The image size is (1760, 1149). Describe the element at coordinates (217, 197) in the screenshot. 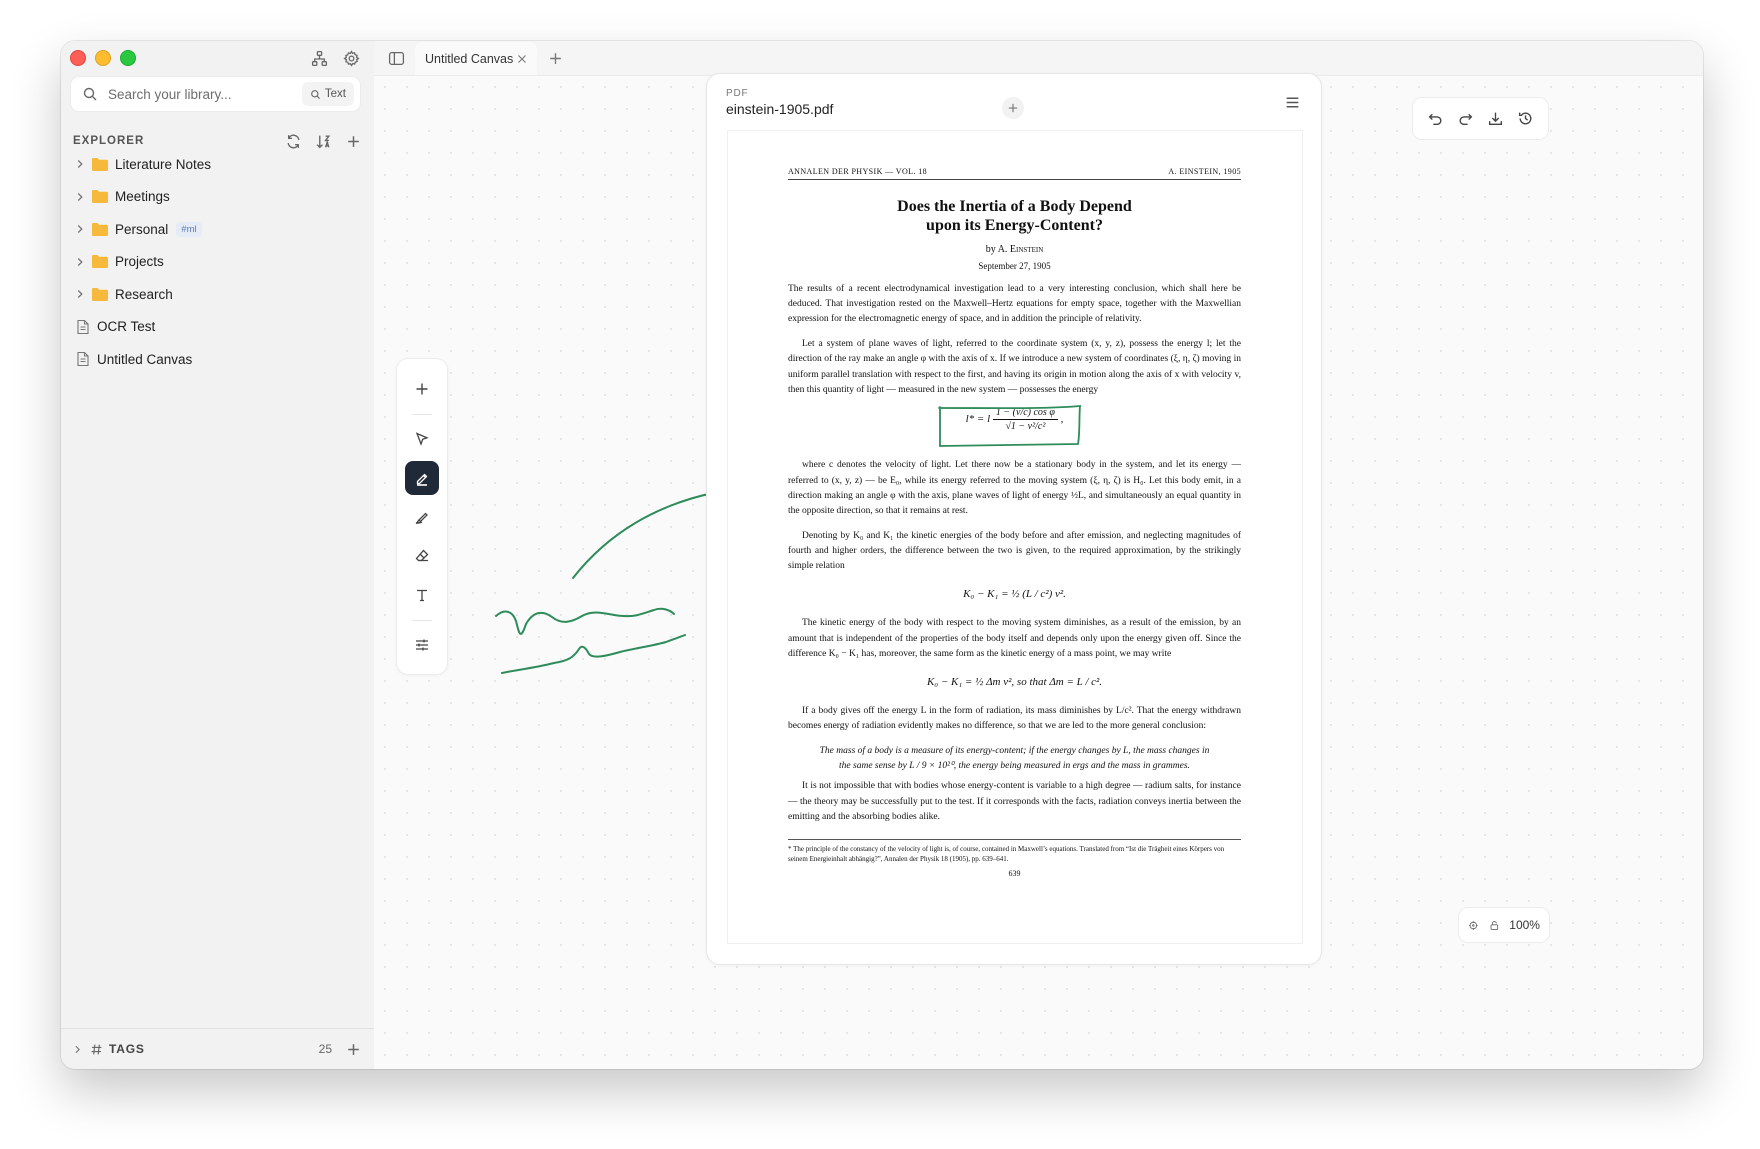

I see `folder-meetings: Meetings` at that location.